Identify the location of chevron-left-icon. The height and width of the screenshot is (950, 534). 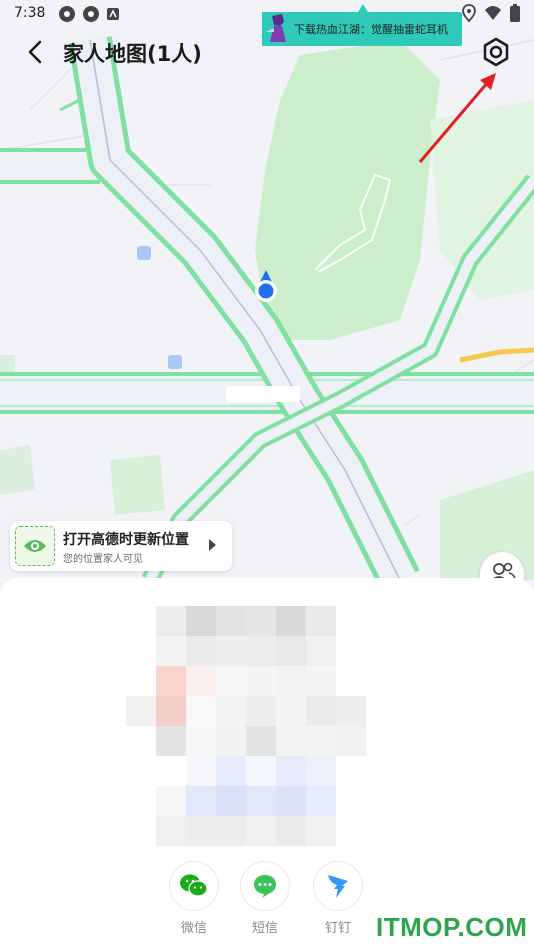
(35, 52).